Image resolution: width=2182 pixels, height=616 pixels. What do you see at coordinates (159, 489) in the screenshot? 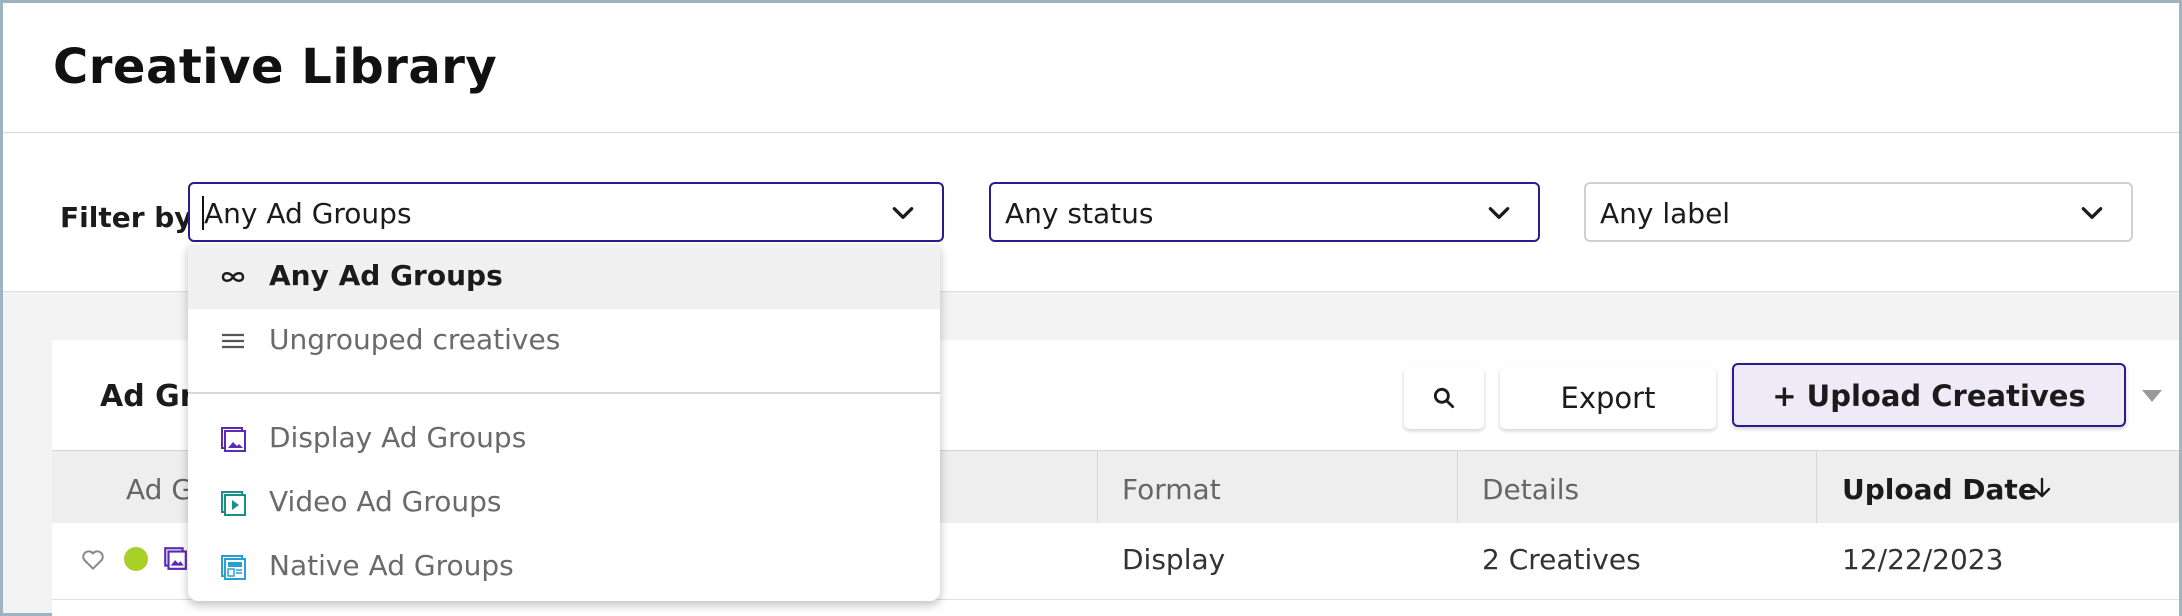
I see `column-ad-group: Ad G` at bounding box center [159, 489].